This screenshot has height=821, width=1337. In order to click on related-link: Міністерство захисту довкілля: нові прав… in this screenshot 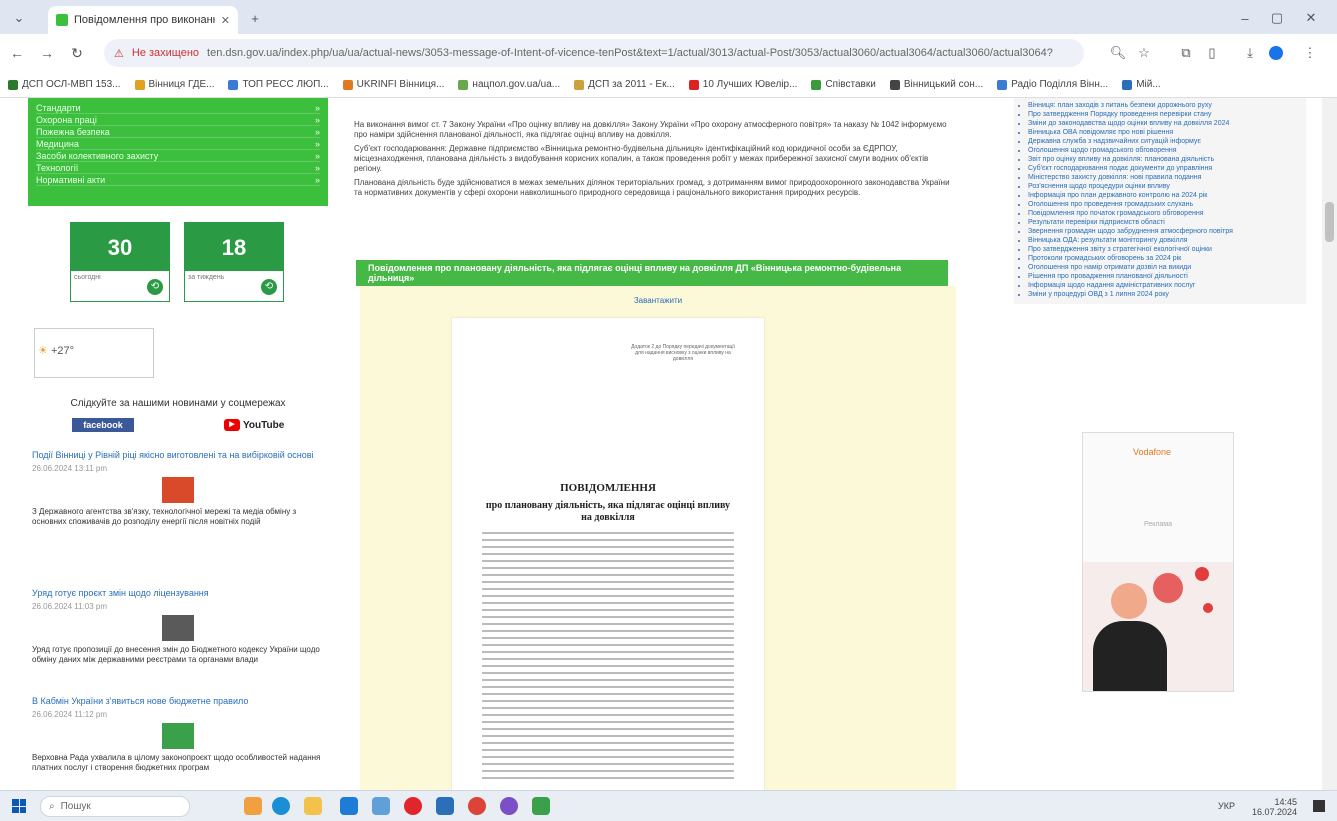, I will do `click(1164, 178)`.